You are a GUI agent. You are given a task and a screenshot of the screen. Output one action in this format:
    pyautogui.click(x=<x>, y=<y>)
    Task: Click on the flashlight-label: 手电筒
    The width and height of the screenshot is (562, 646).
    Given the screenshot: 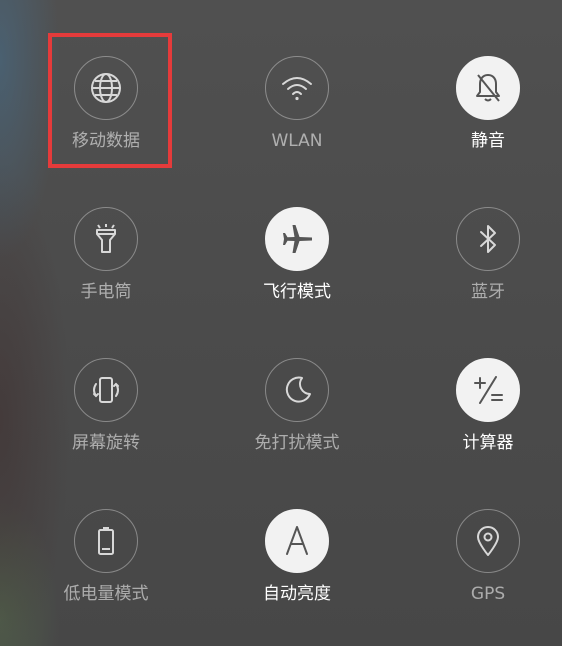 What is the action you would take?
    pyautogui.click(x=106, y=292)
    